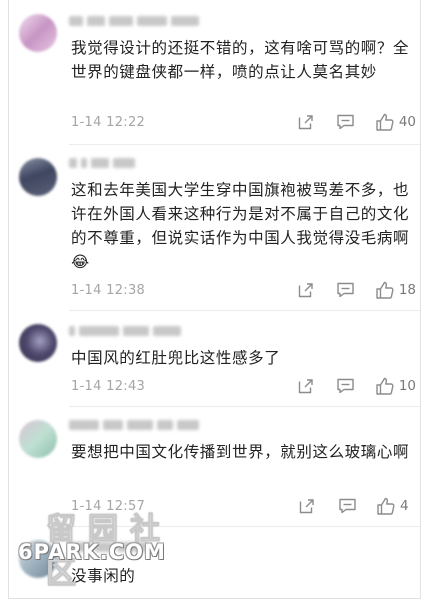 Image resolution: width=429 pixels, height=599 pixels. What do you see at coordinates (407, 122) in the screenshot?
I see `like-count: 40` at bounding box center [407, 122].